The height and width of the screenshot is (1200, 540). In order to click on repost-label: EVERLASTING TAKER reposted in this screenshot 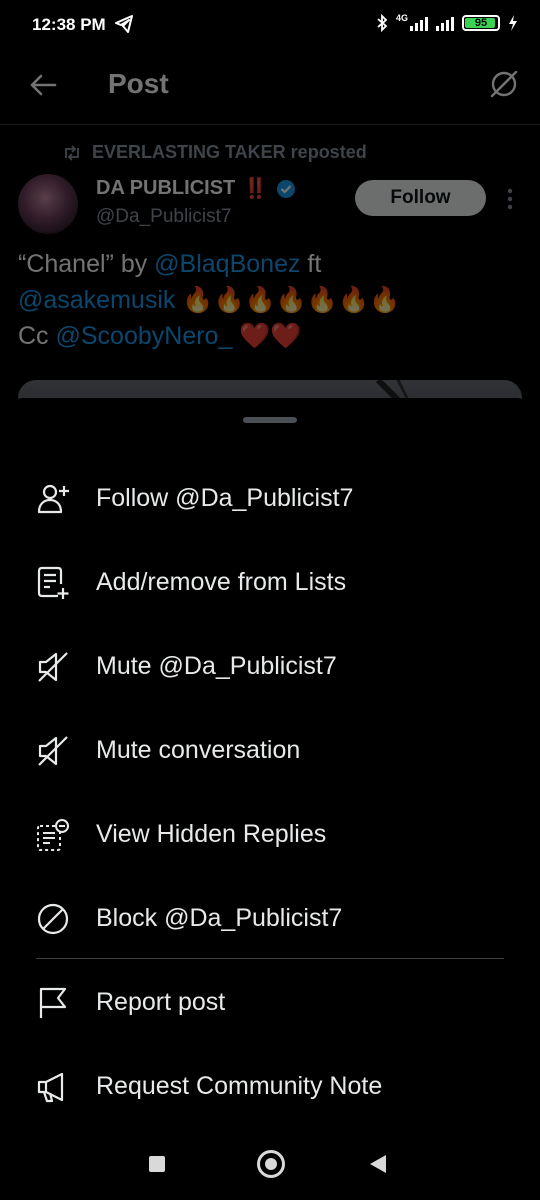, I will do `click(229, 152)`.